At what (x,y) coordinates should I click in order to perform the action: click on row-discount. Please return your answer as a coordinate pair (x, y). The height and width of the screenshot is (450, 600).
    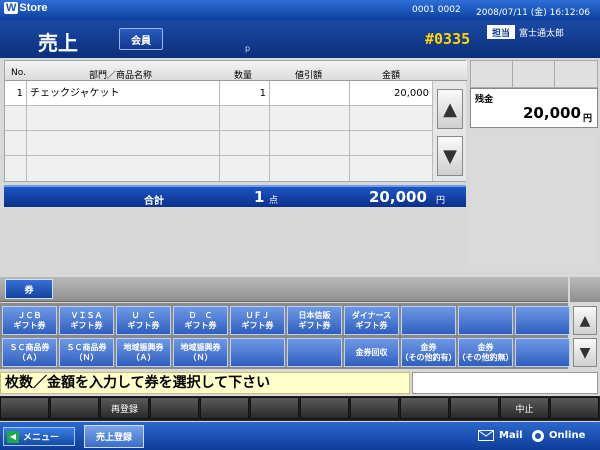
    Looking at the image, I should click on (310, 93).